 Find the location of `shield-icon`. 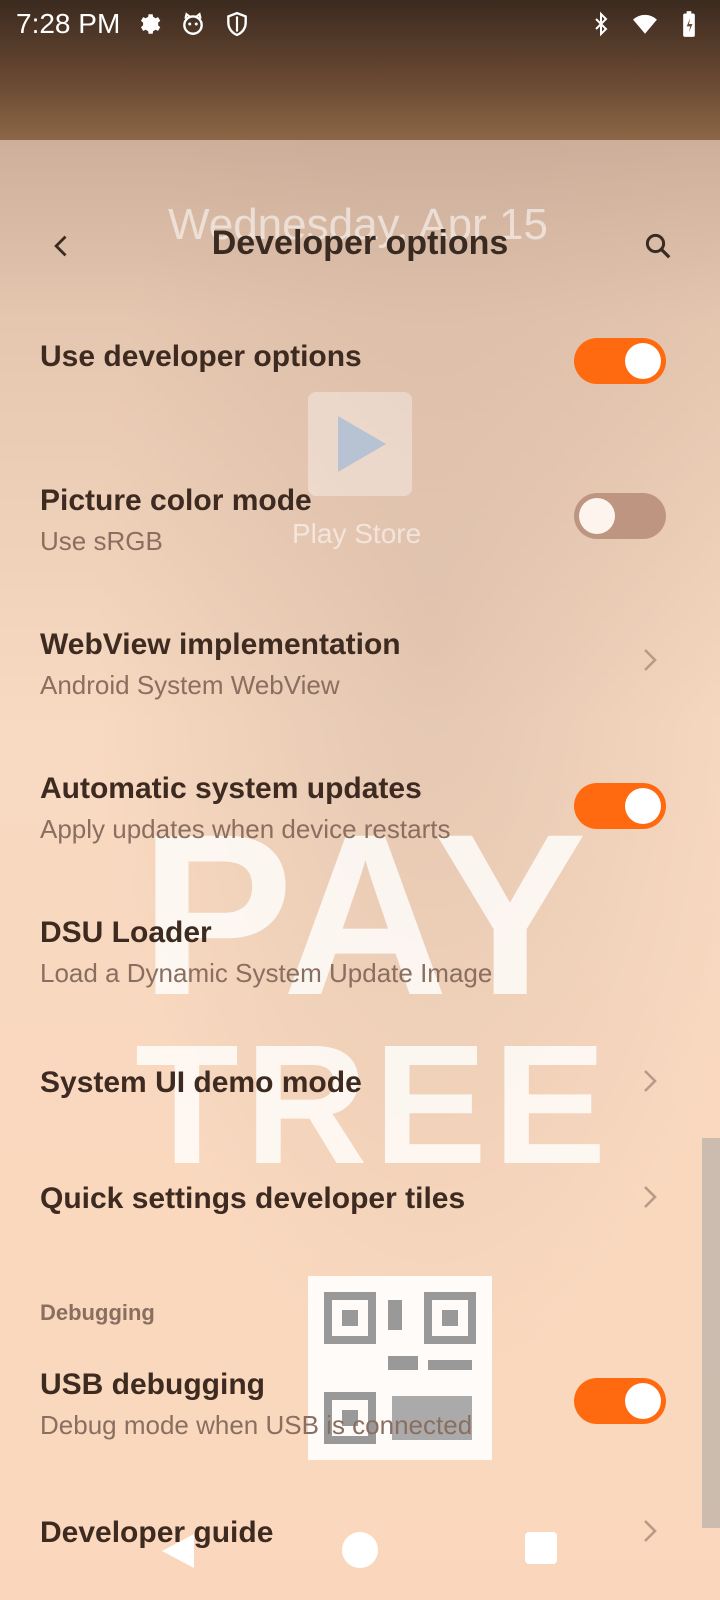

shield-icon is located at coordinates (237, 24).